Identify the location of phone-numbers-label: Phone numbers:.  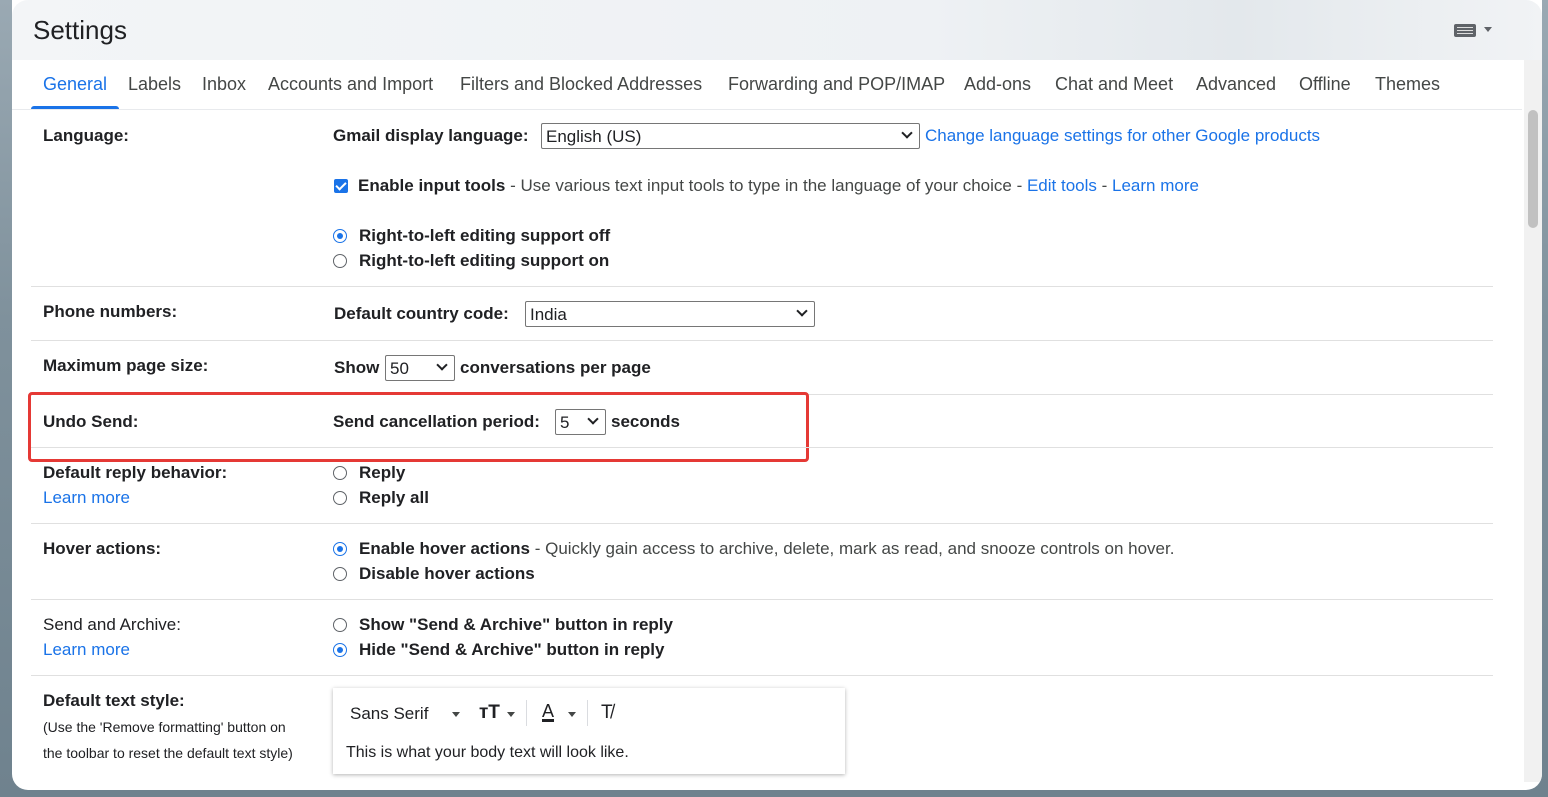
(110, 311).